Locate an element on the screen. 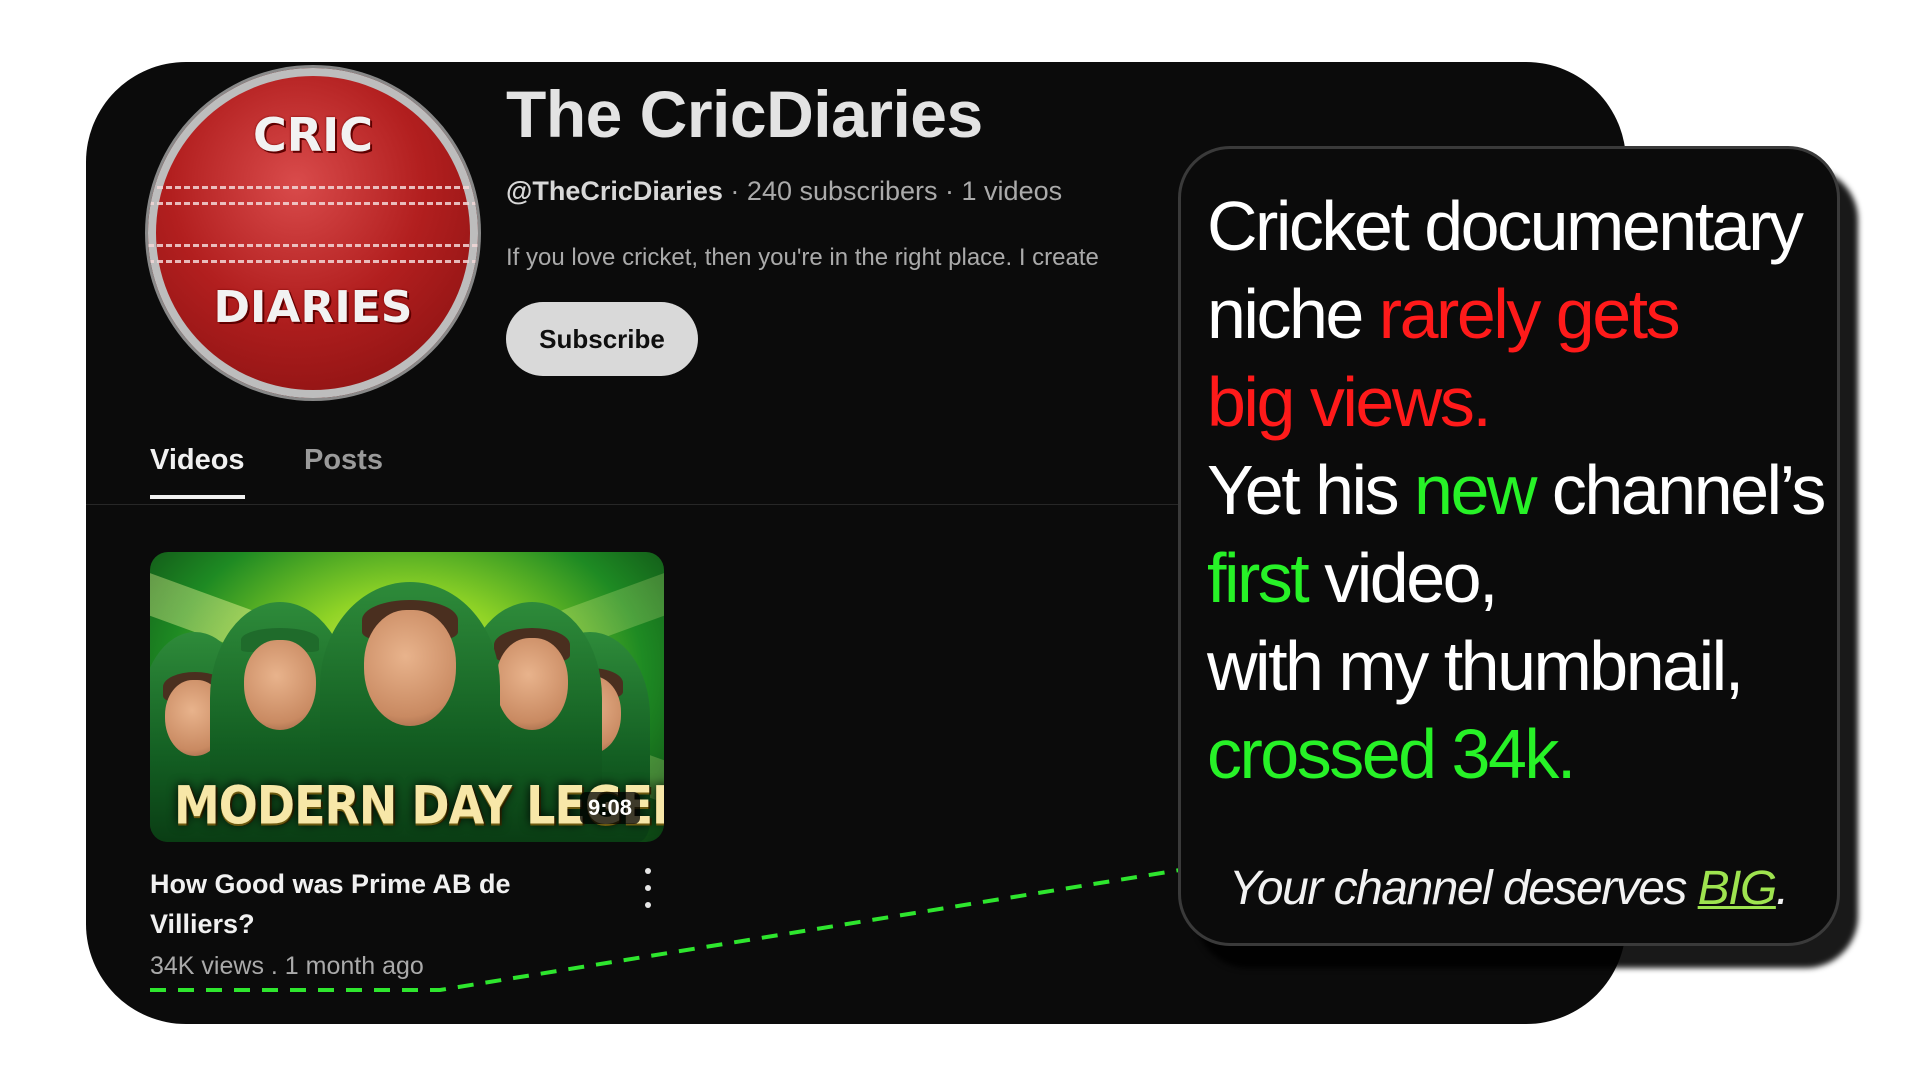  tagline: Your channel deserves BIG. is located at coordinates (1509, 888).